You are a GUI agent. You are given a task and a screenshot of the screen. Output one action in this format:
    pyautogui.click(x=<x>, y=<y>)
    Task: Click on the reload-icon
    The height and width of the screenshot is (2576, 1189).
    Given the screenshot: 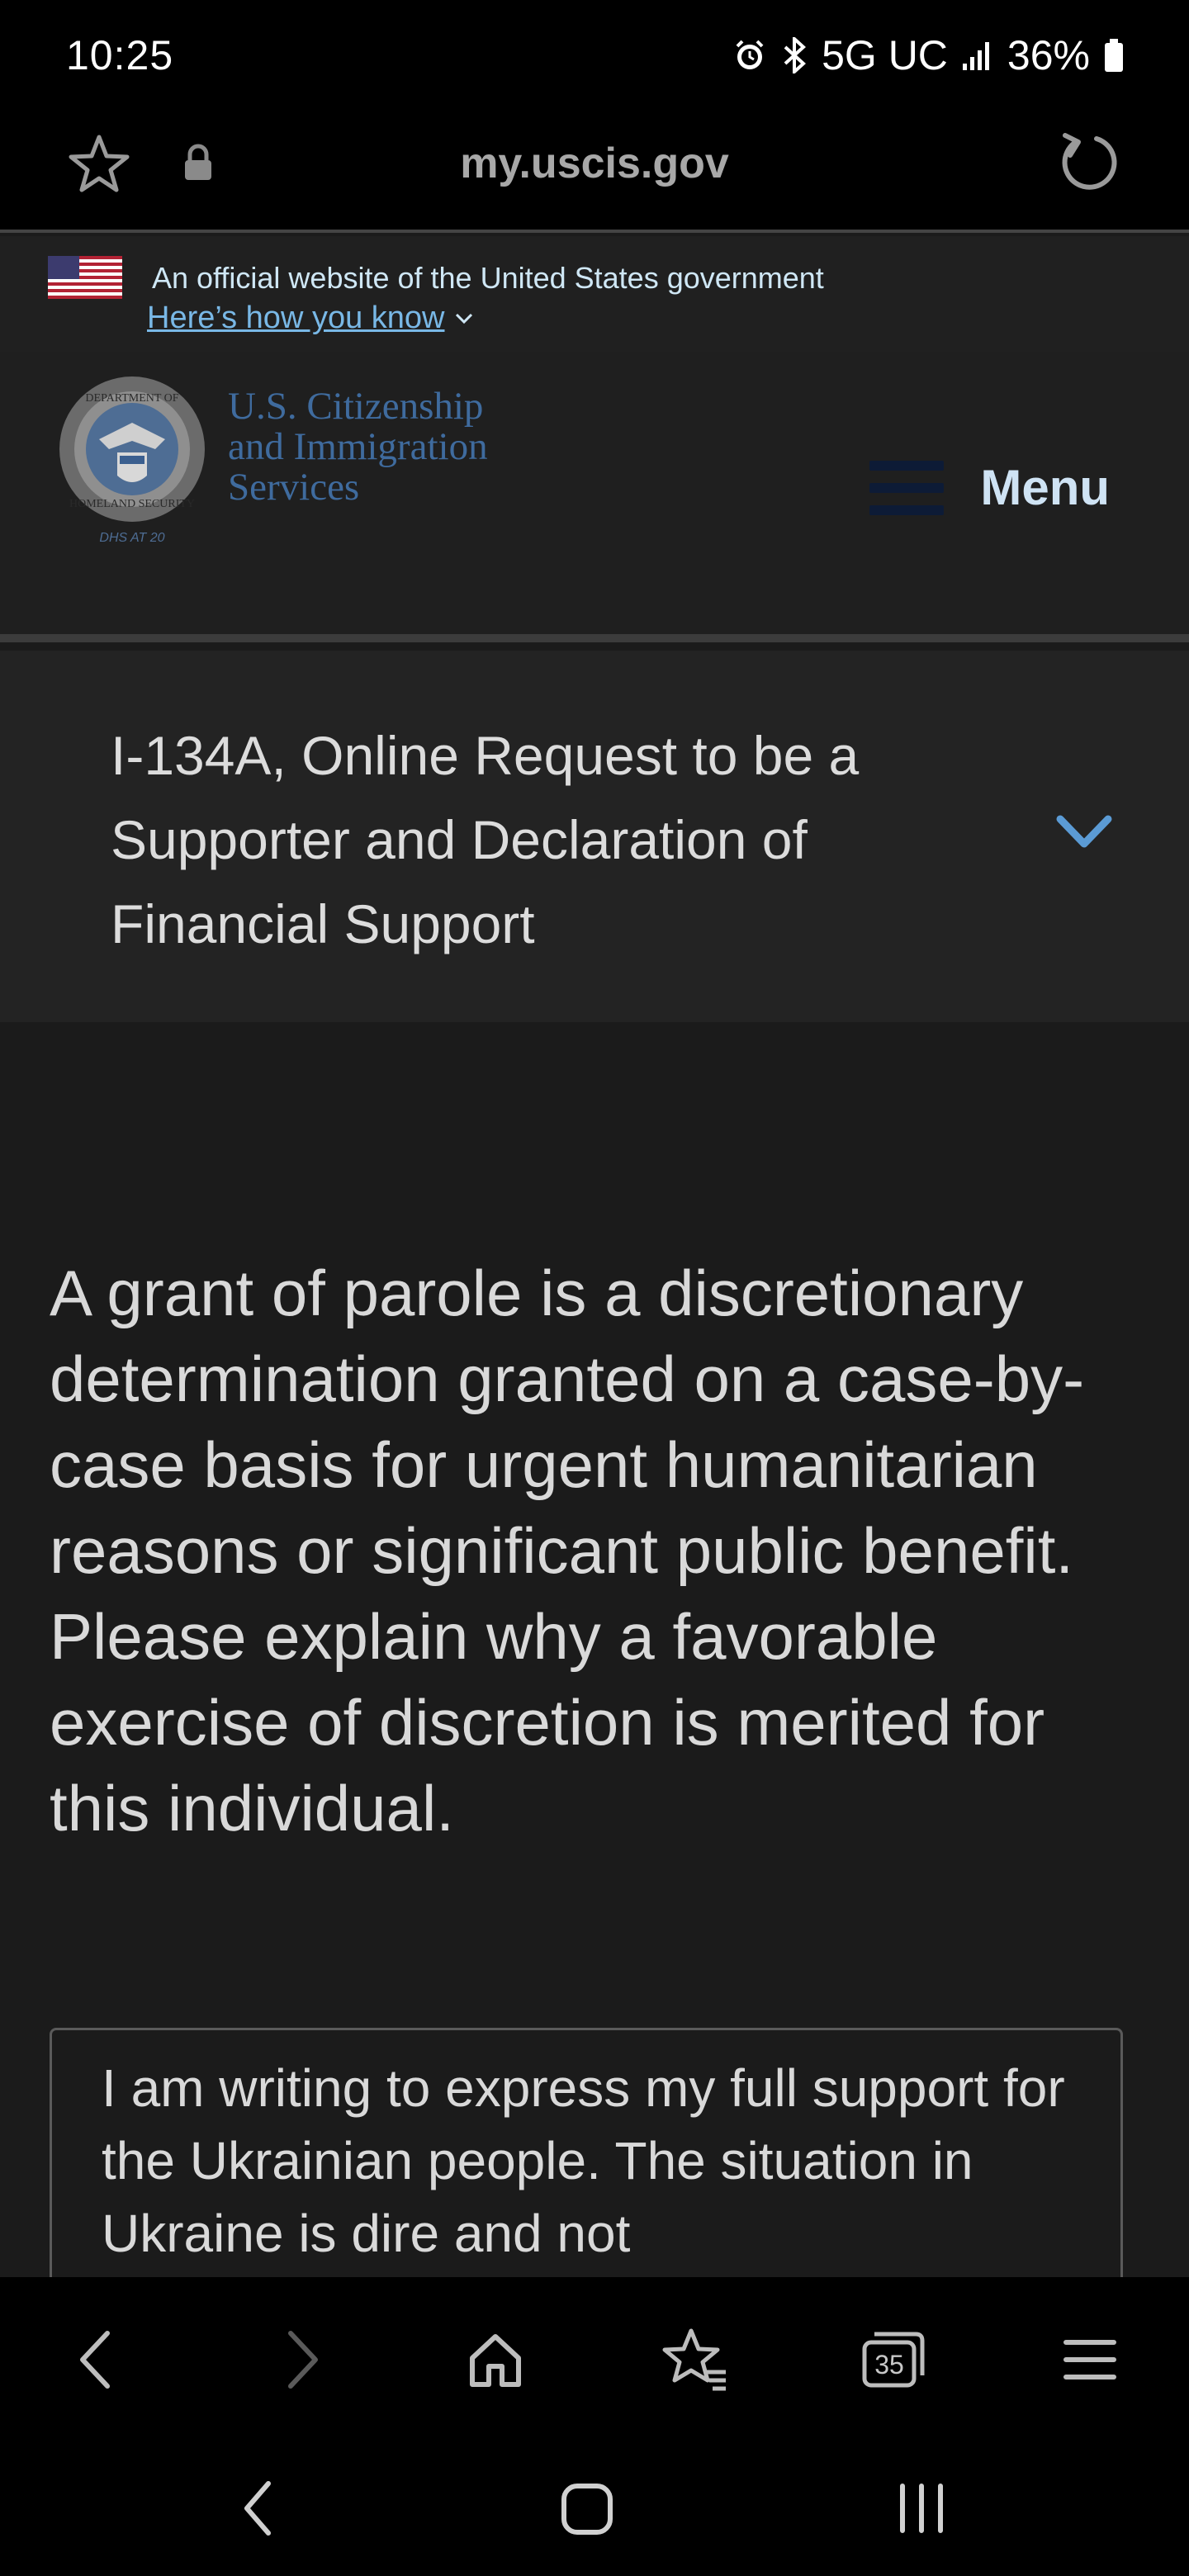 What is the action you would take?
    pyautogui.click(x=1089, y=164)
    